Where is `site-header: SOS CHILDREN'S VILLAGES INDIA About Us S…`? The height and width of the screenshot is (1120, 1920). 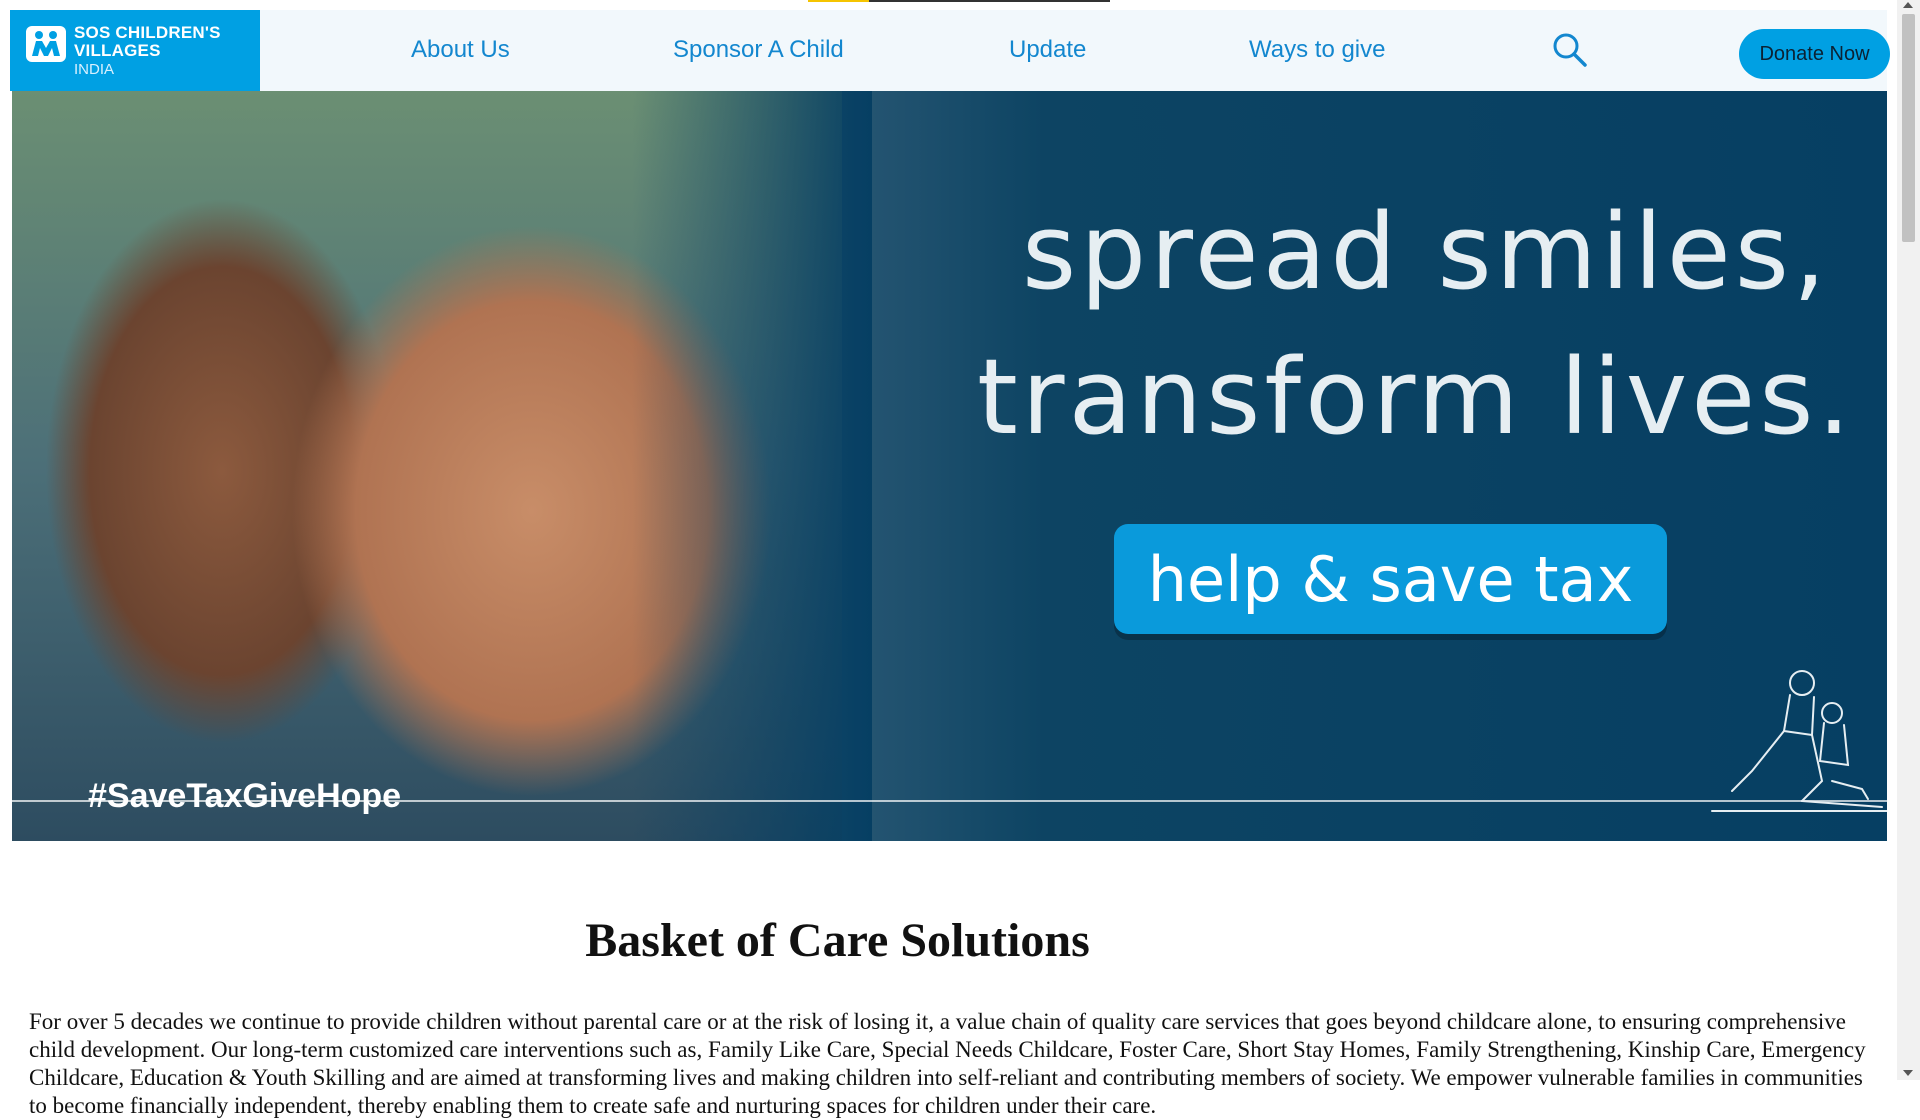
site-header: SOS CHILDREN'S VILLAGES INDIA About Us S… is located at coordinates (950, 50).